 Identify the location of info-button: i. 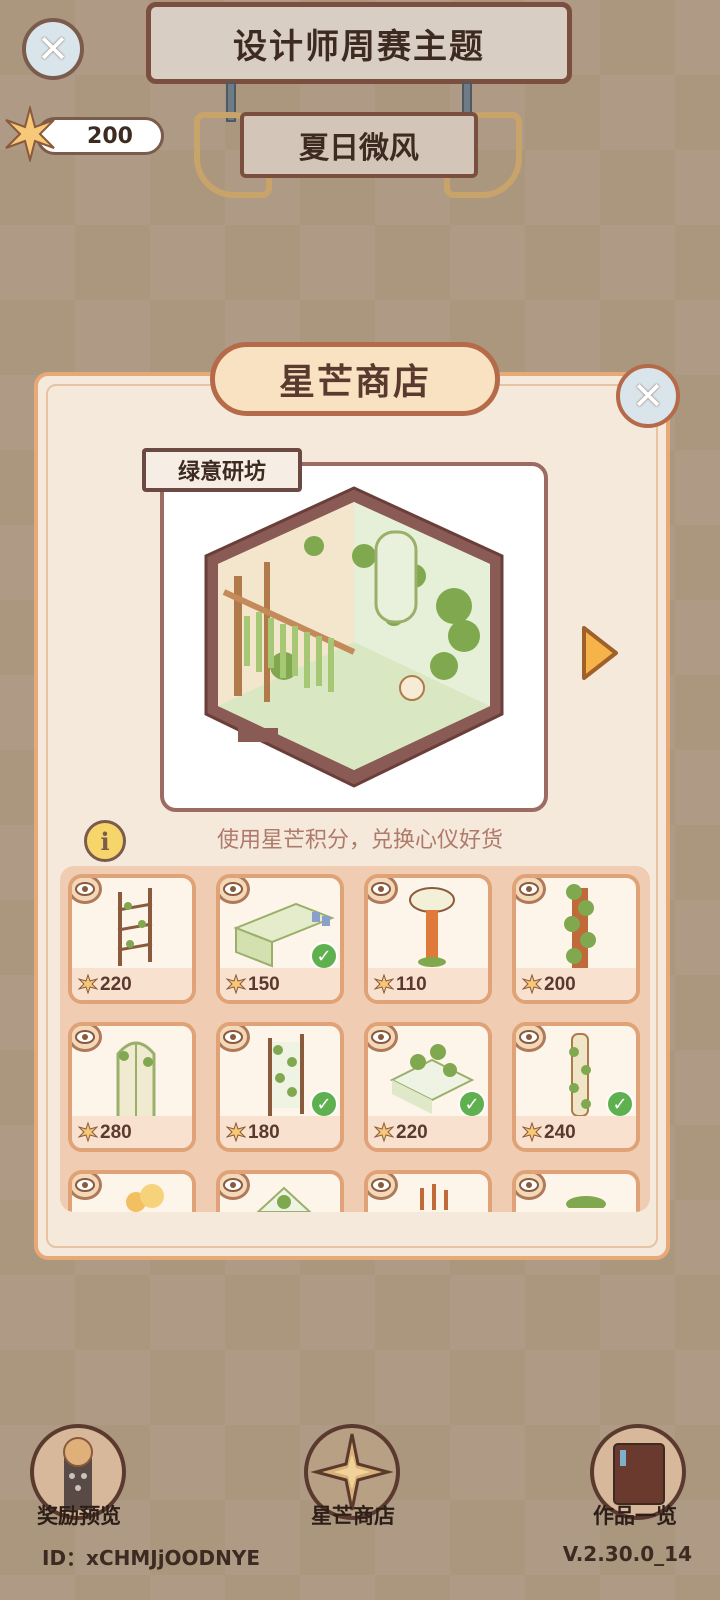
(105, 841).